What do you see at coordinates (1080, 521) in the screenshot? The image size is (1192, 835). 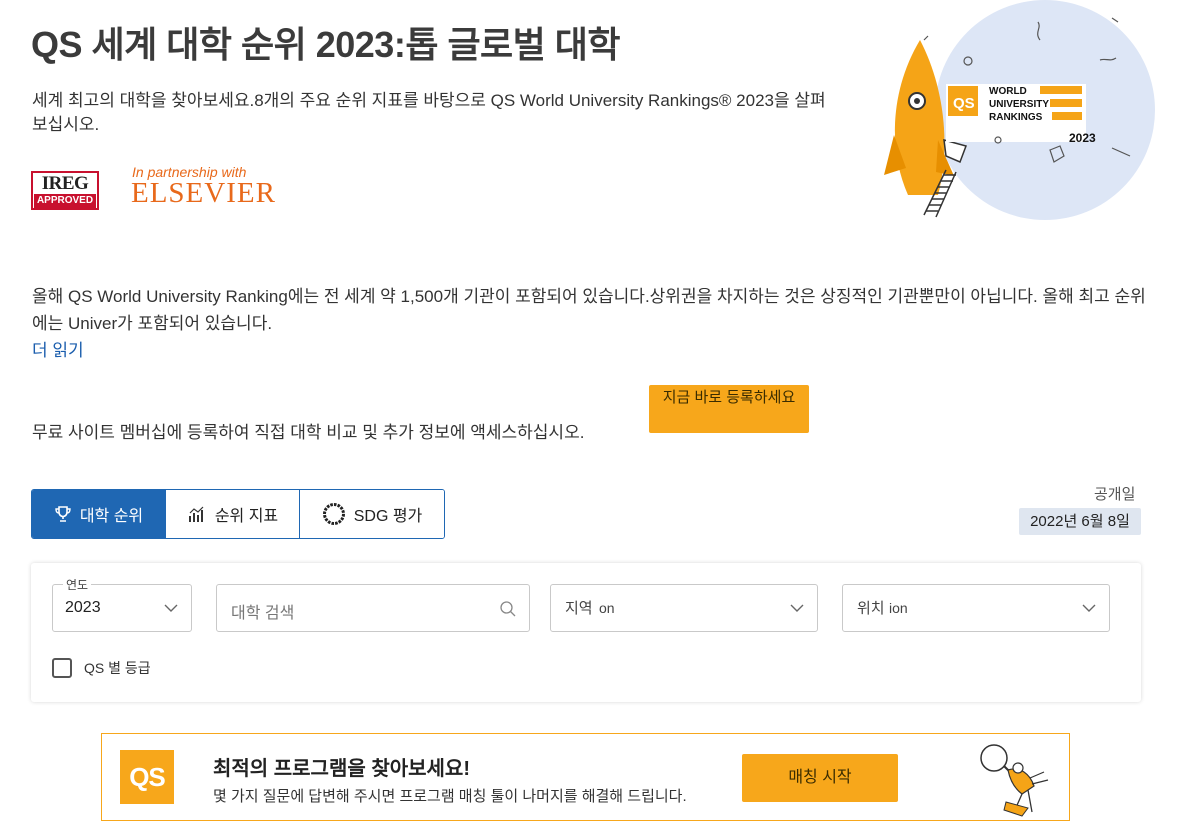 I see `release-date-badge: 2022년 6월 8일` at bounding box center [1080, 521].